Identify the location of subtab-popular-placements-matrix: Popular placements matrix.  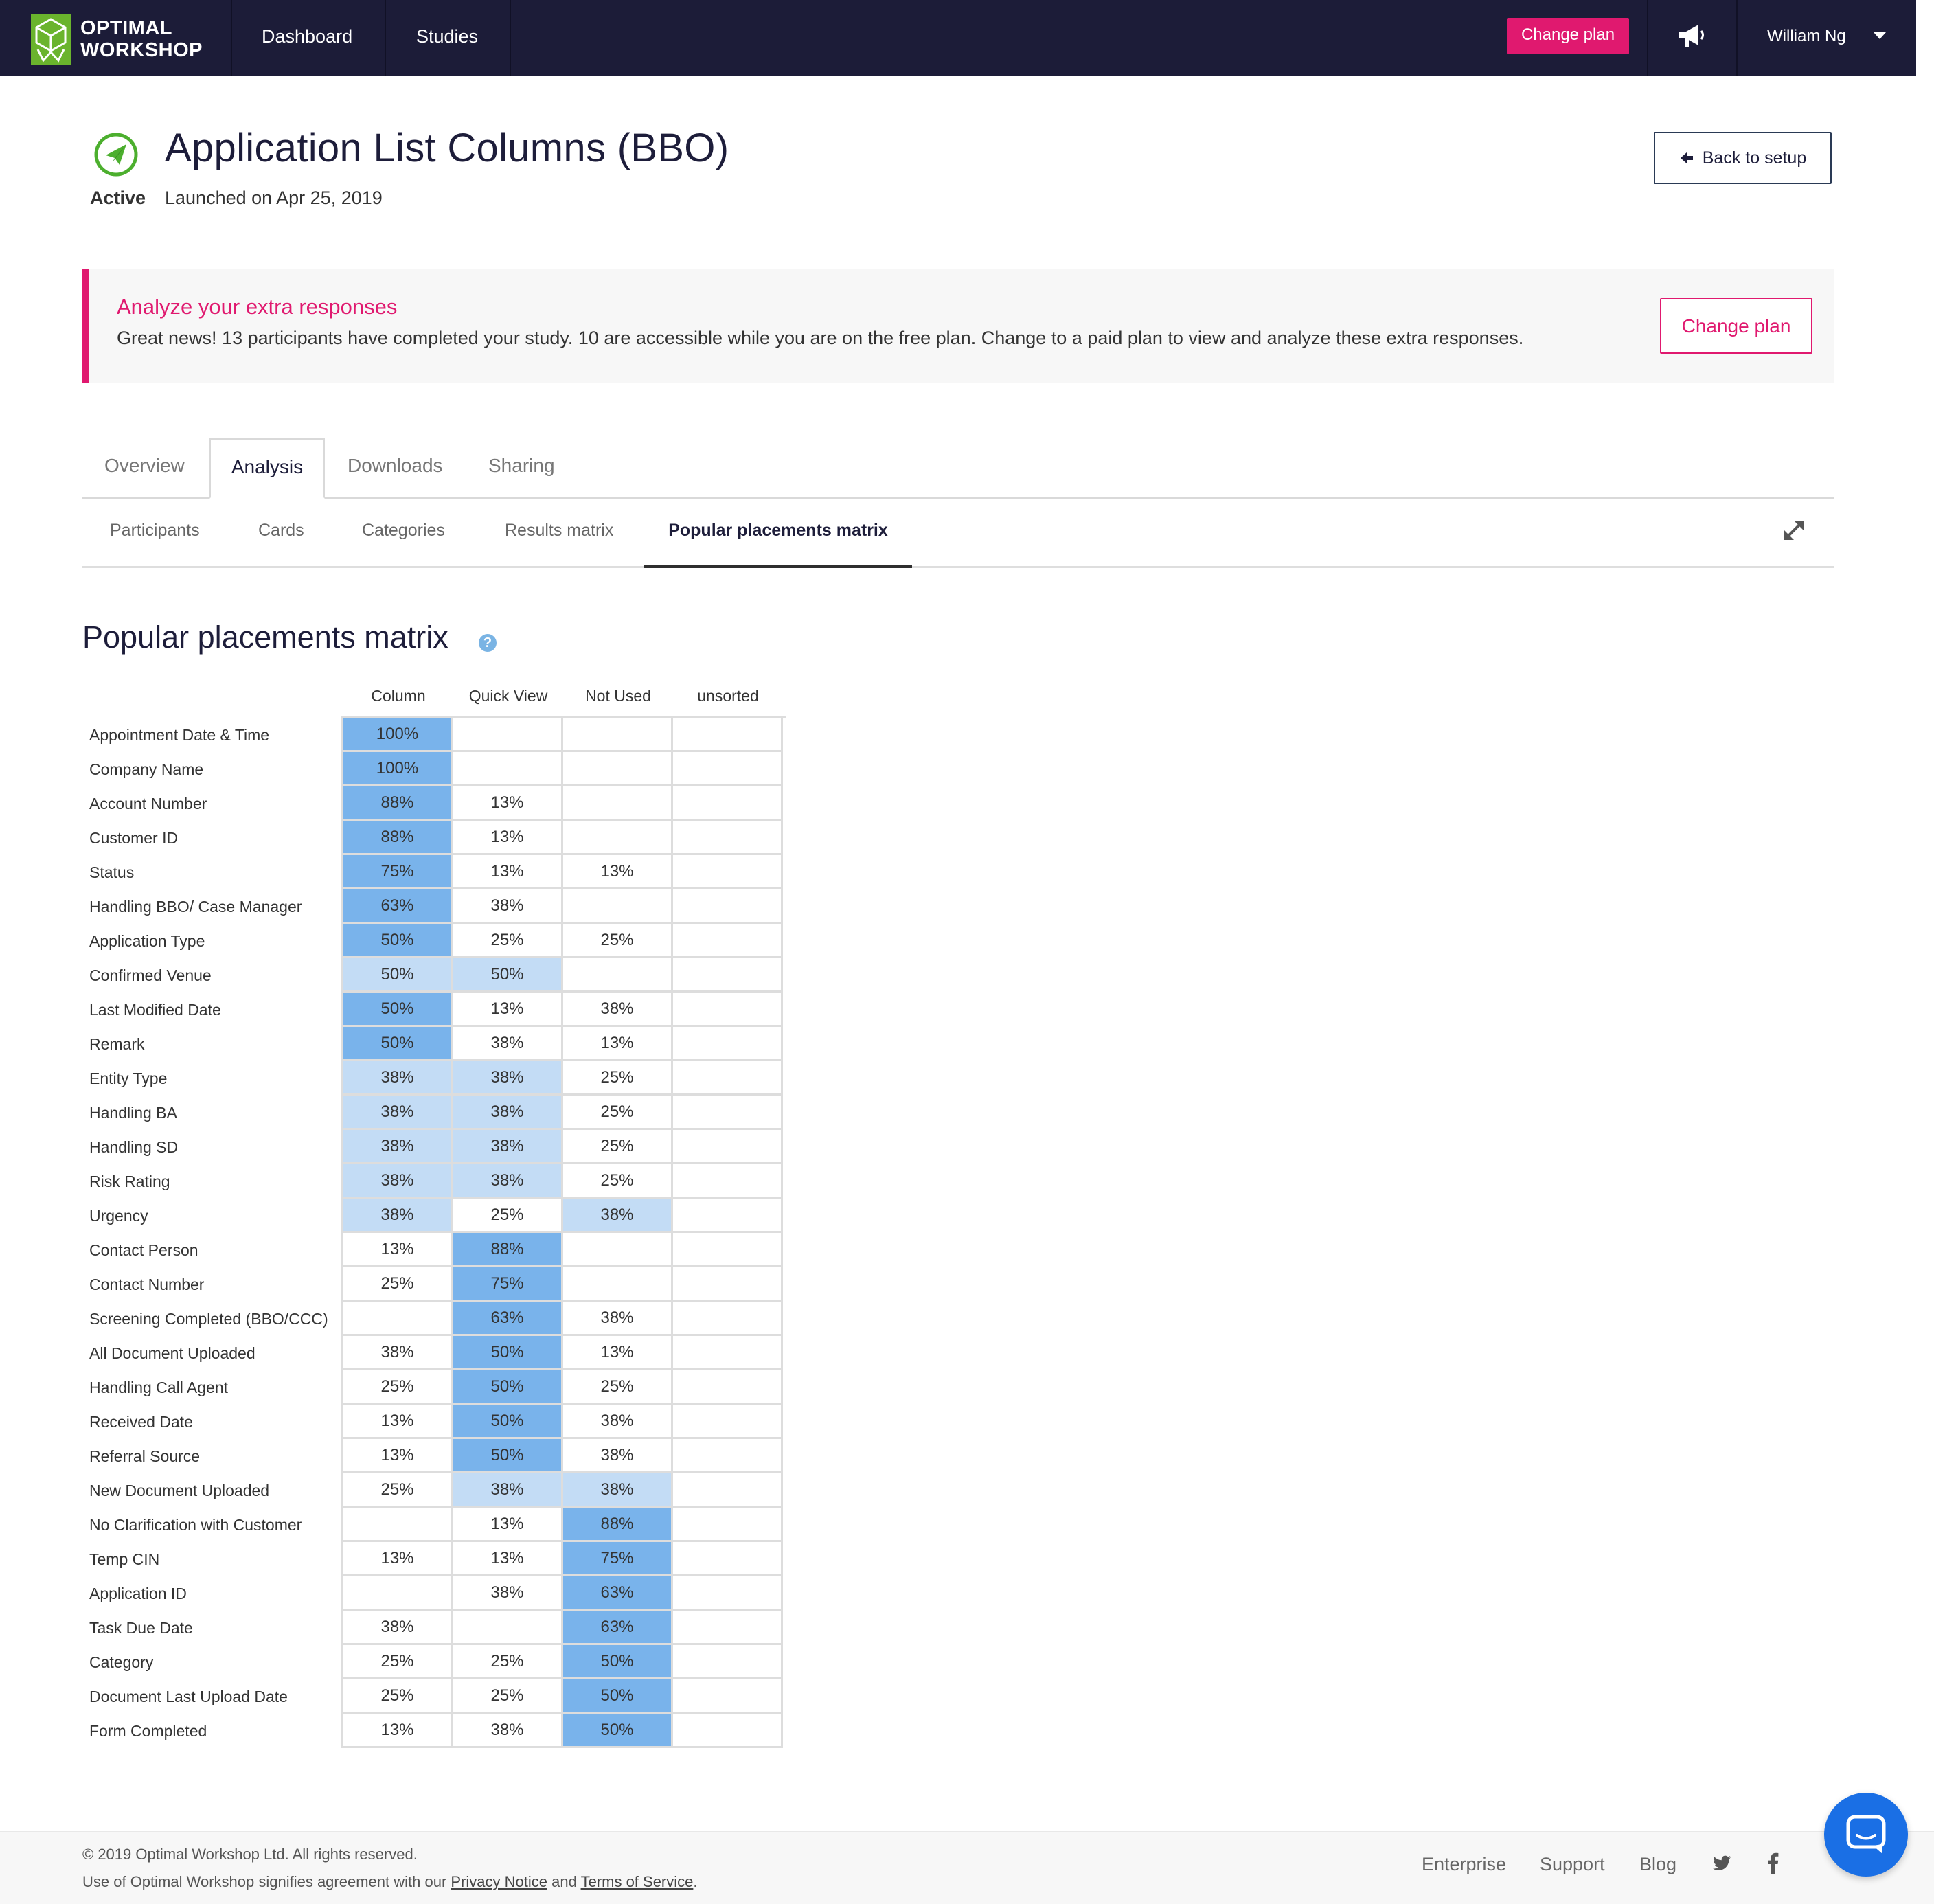
(778, 533).